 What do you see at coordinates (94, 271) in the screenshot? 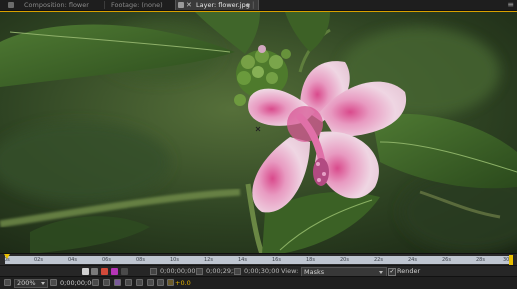
I see `mask-icon` at bounding box center [94, 271].